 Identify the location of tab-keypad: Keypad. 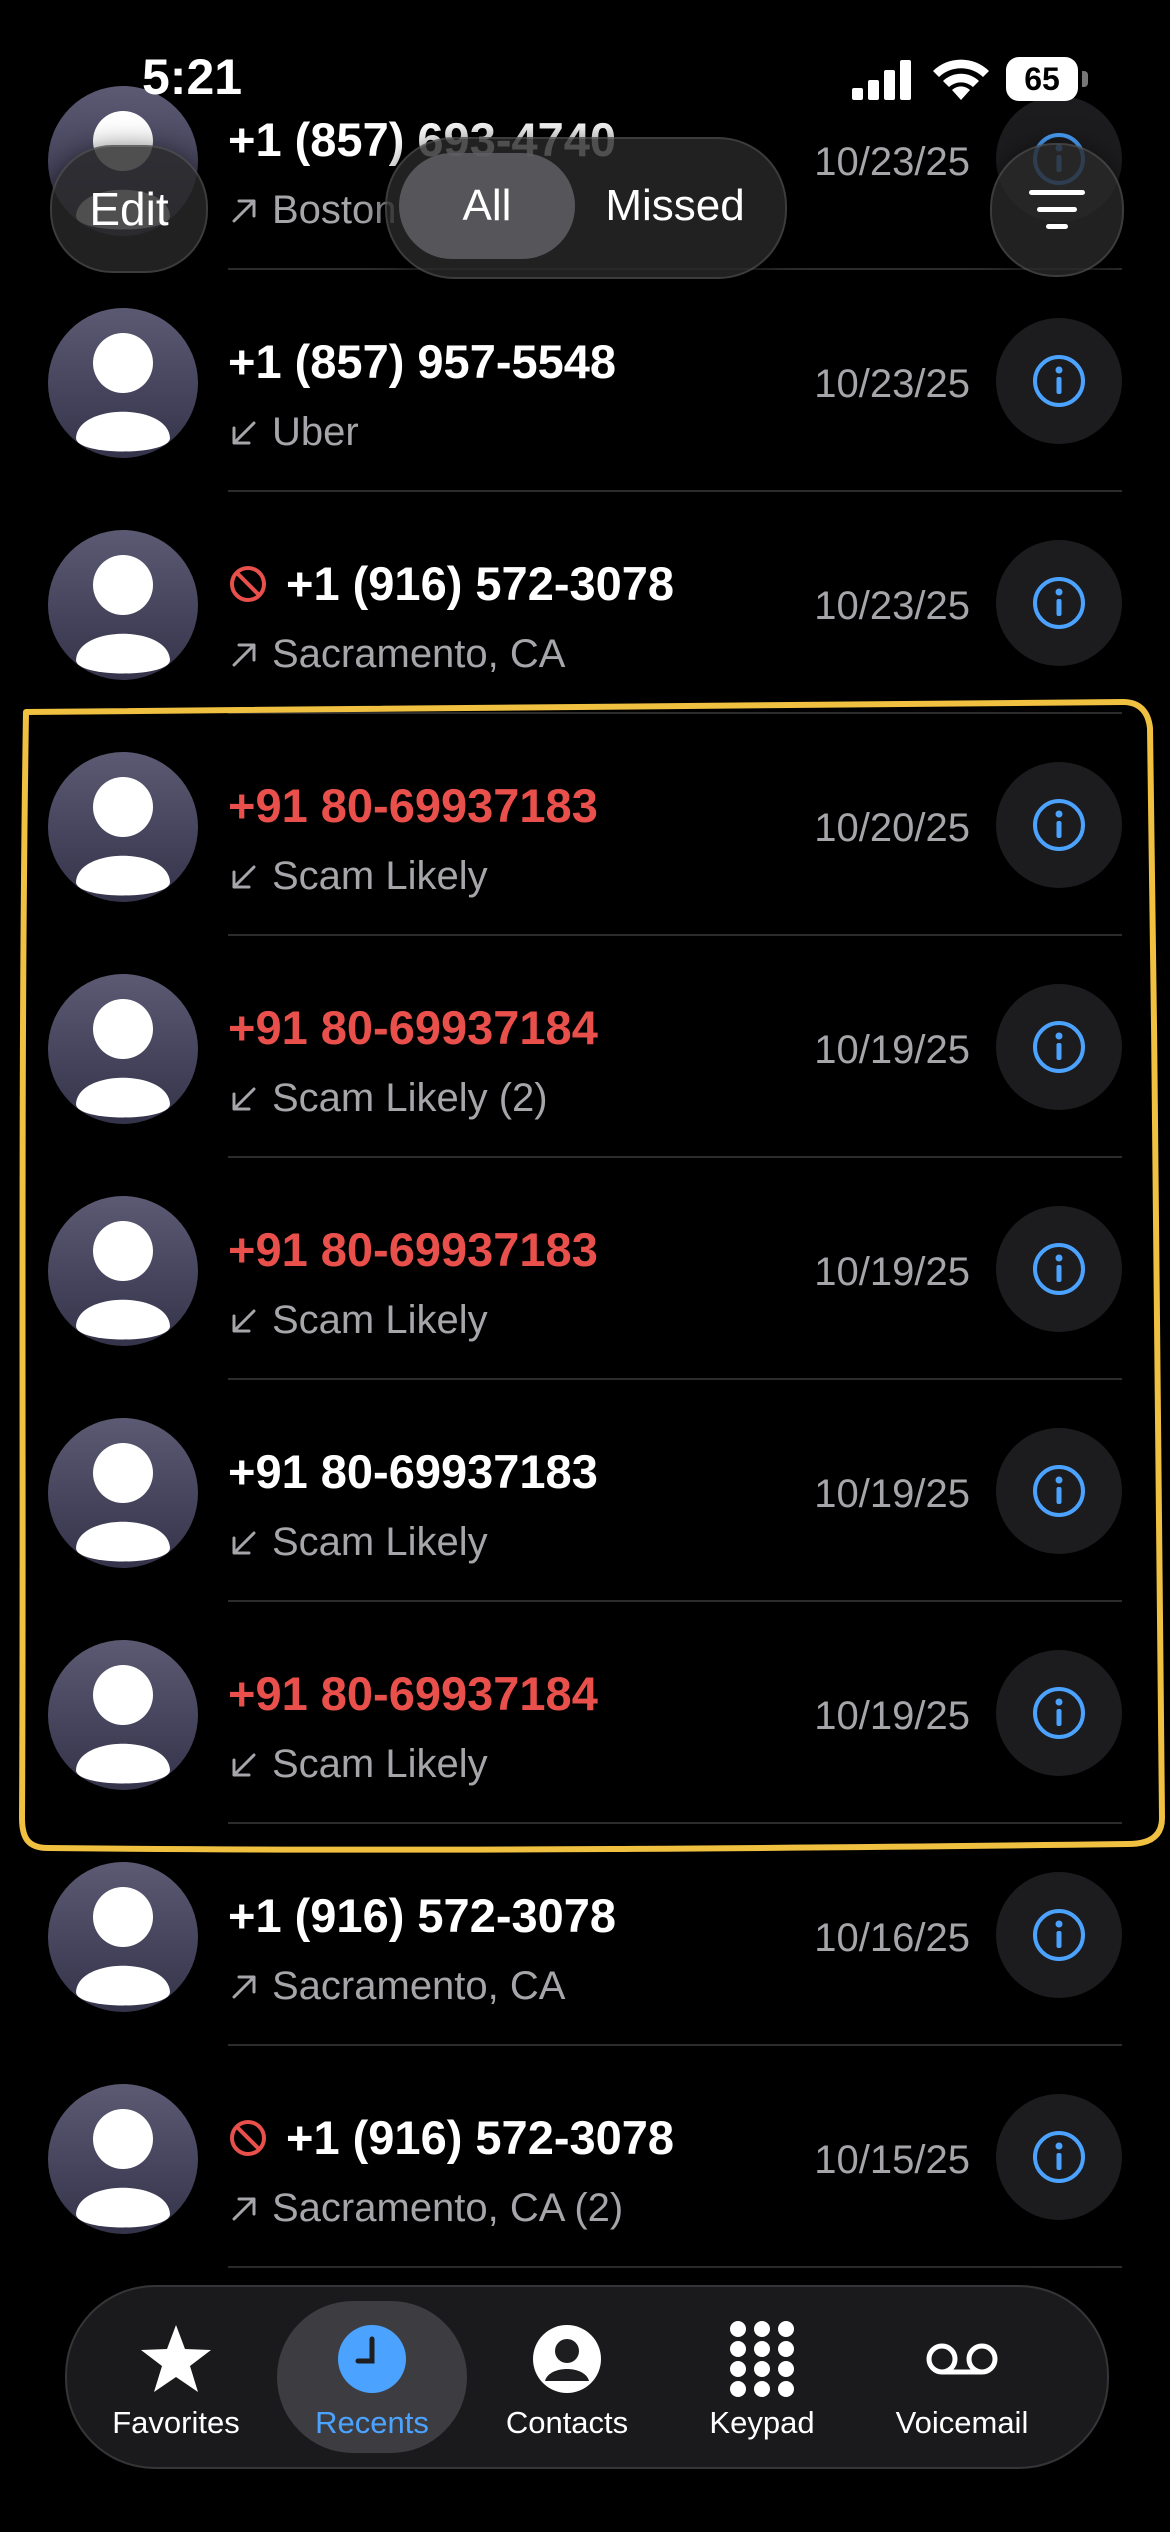
(762, 2377).